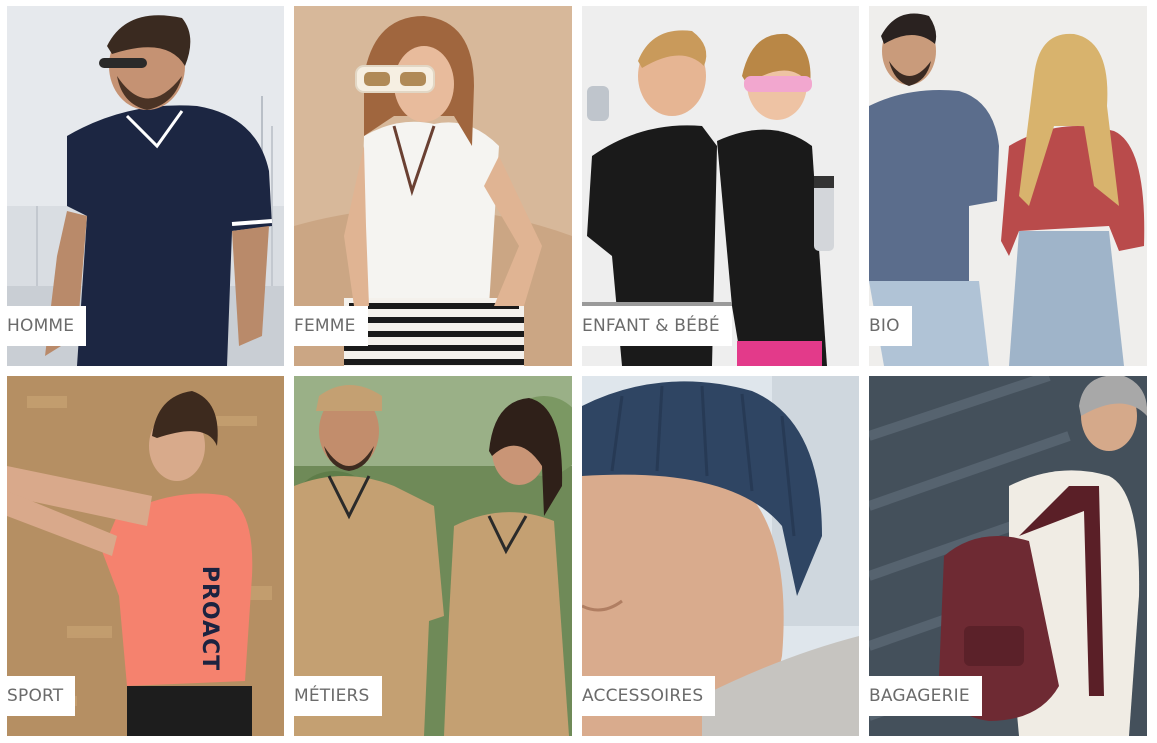 The image size is (1157, 743). What do you see at coordinates (35, 696) in the screenshot?
I see `category-label-text: SPORT` at bounding box center [35, 696].